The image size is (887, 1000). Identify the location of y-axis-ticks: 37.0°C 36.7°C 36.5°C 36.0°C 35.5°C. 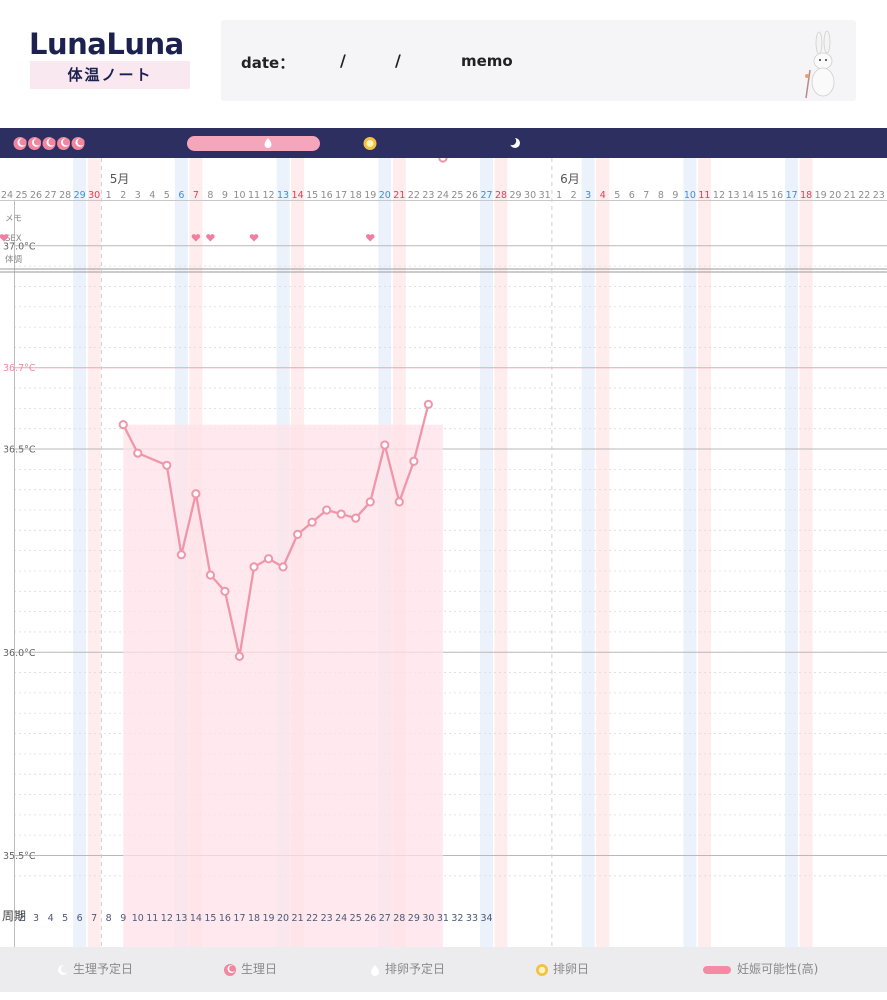
(19, 551).